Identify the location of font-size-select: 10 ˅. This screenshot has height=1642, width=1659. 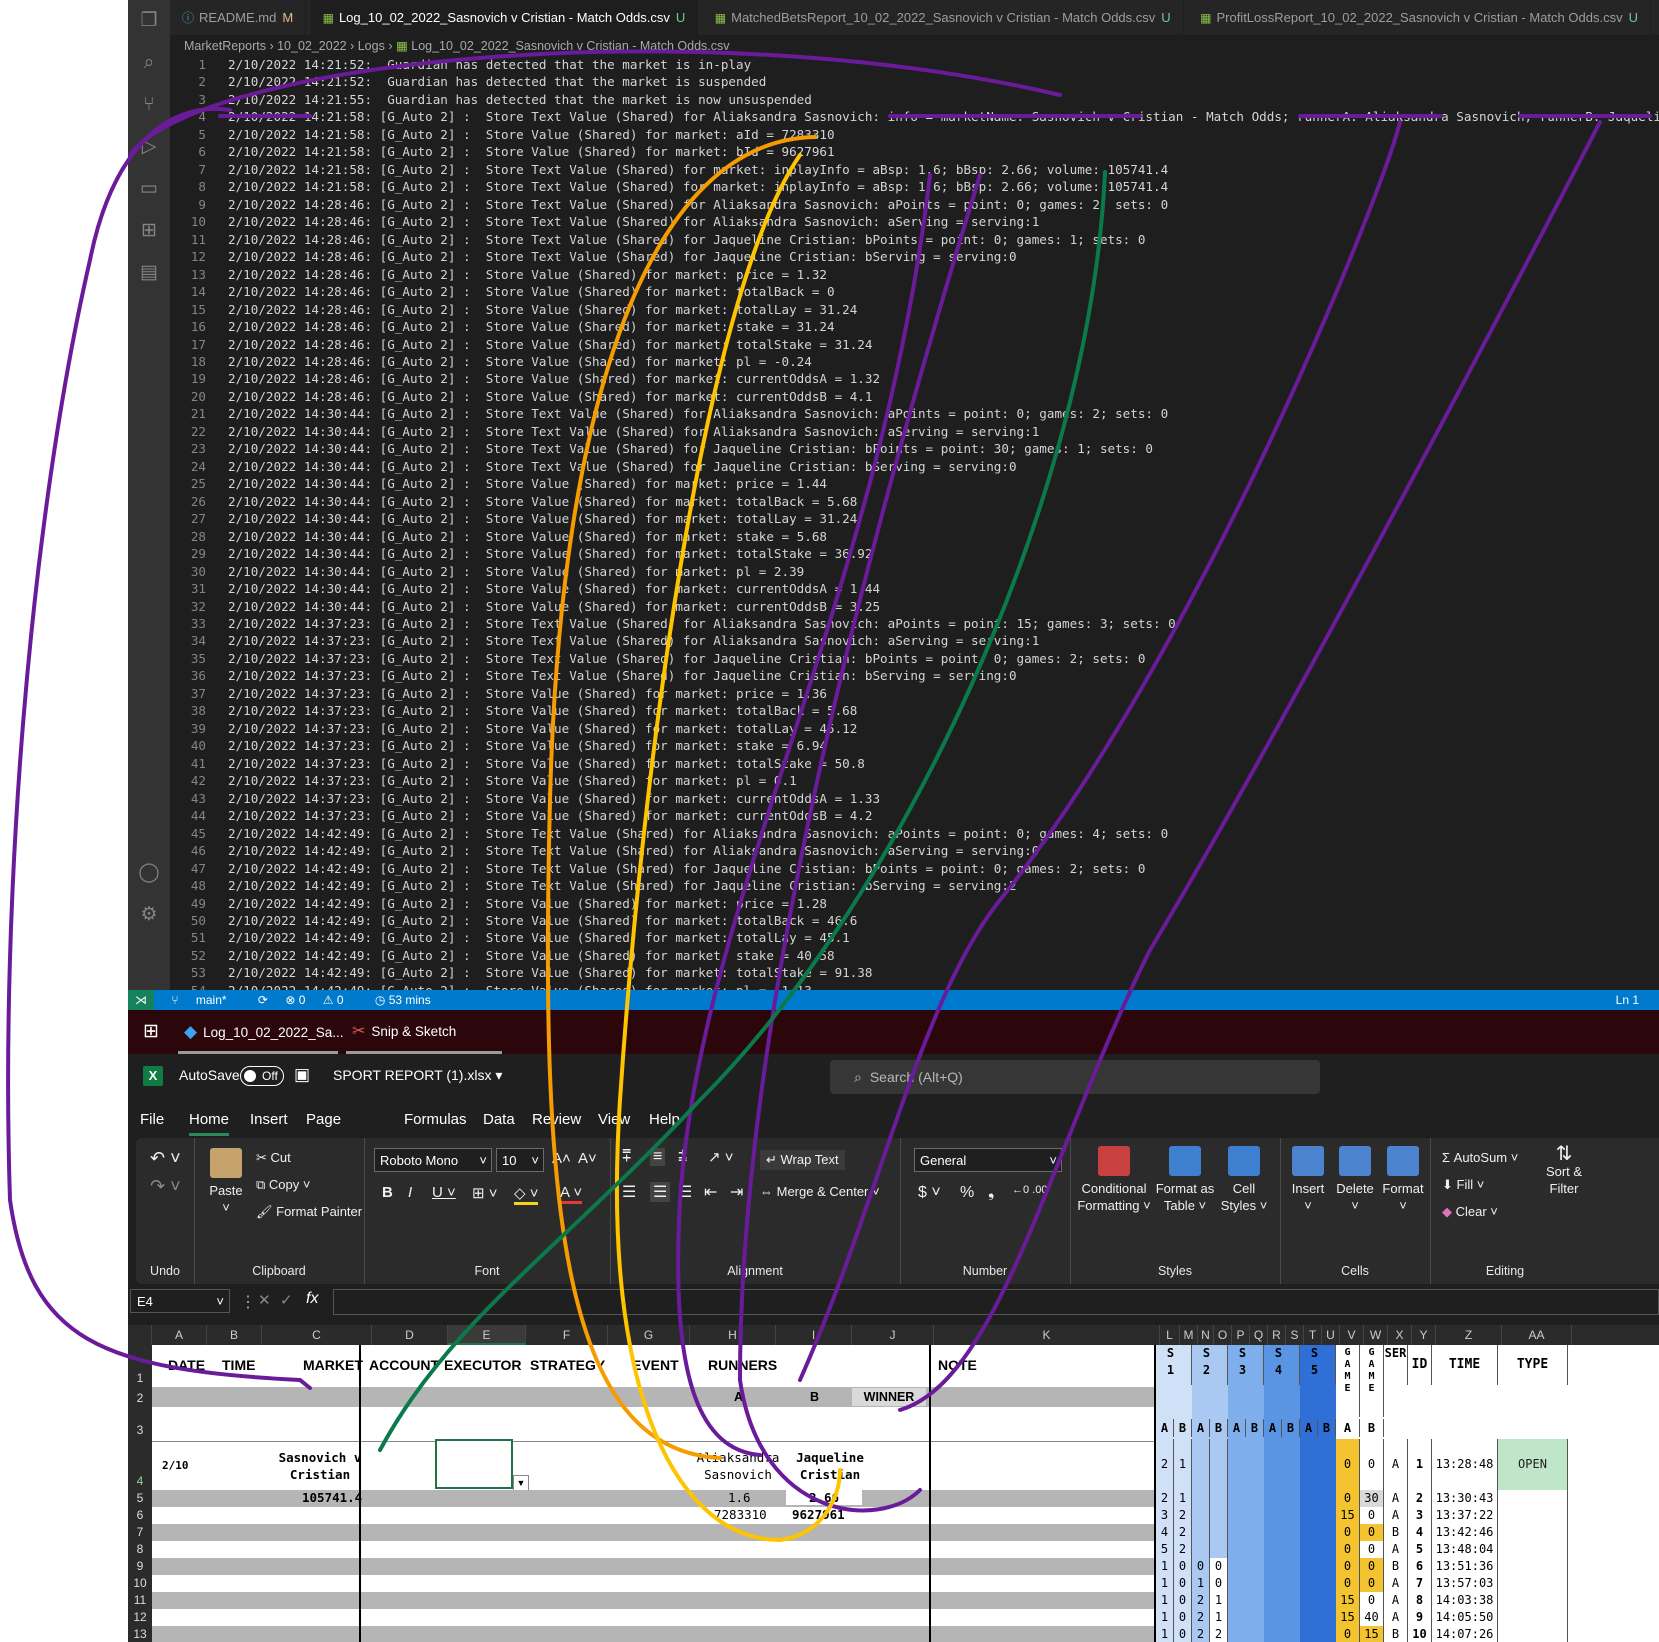
(520, 1160).